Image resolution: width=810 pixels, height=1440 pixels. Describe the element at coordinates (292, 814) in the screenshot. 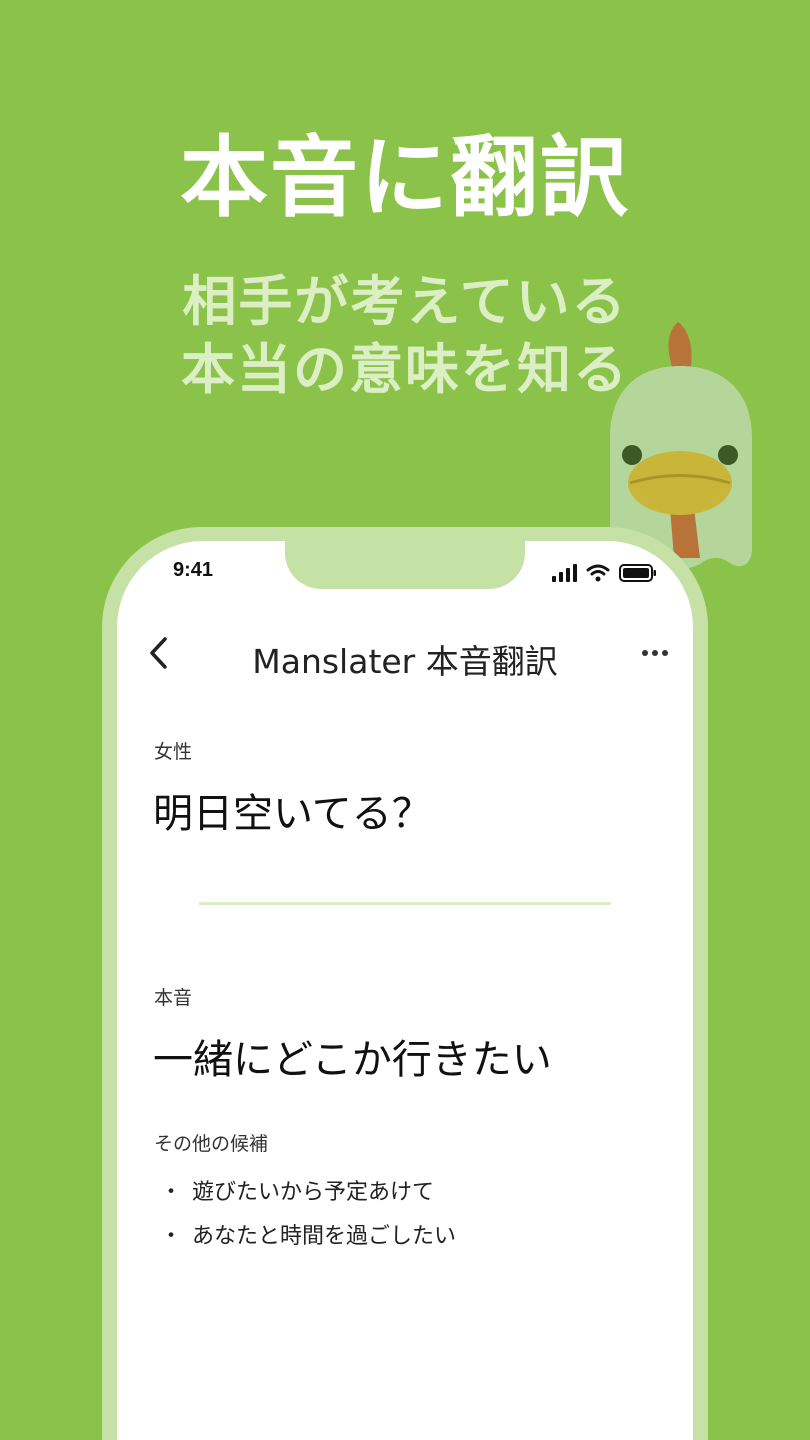

I see `source-text: 明日空いてる？` at that location.